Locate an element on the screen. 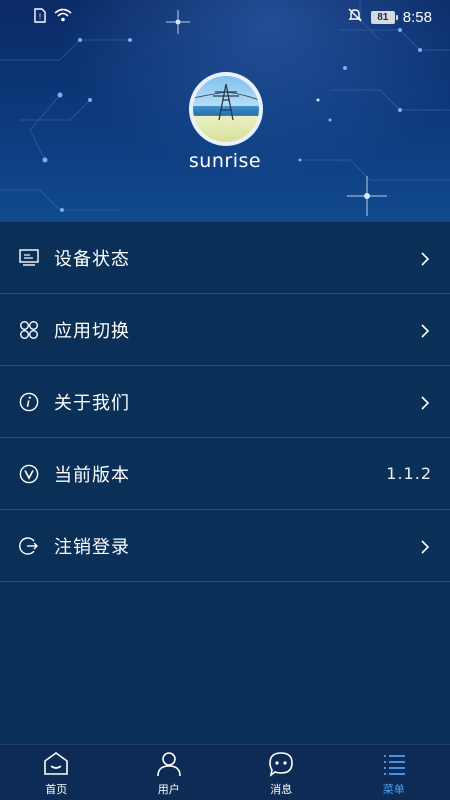 Image resolution: width=450 pixels, height=800 pixels. menu-item-label: 设备状态 is located at coordinates (92, 259).